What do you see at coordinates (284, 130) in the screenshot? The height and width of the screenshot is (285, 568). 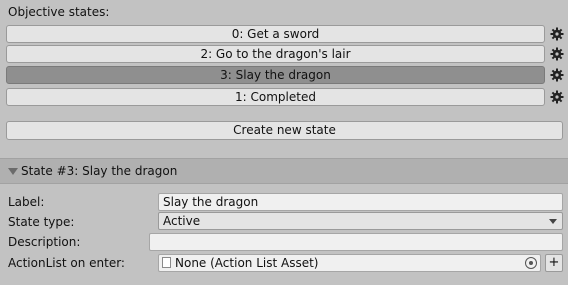 I see `create-new-state-button: Create new state` at bounding box center [284, 130].